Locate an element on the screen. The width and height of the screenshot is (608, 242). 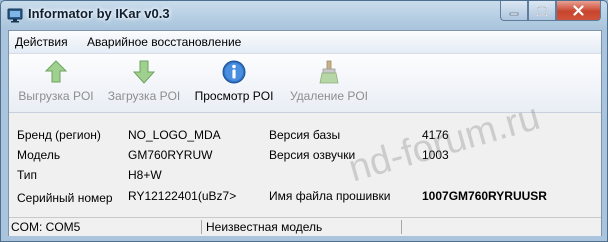
window-controls is located at coordinates (550, 11).